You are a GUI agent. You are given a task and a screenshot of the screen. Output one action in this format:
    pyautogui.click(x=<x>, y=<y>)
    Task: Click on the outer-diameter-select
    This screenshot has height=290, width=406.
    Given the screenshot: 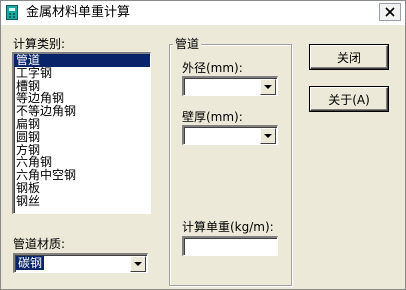 What is the action you would take?
    pyautogui.click(x=230, y=86)
    